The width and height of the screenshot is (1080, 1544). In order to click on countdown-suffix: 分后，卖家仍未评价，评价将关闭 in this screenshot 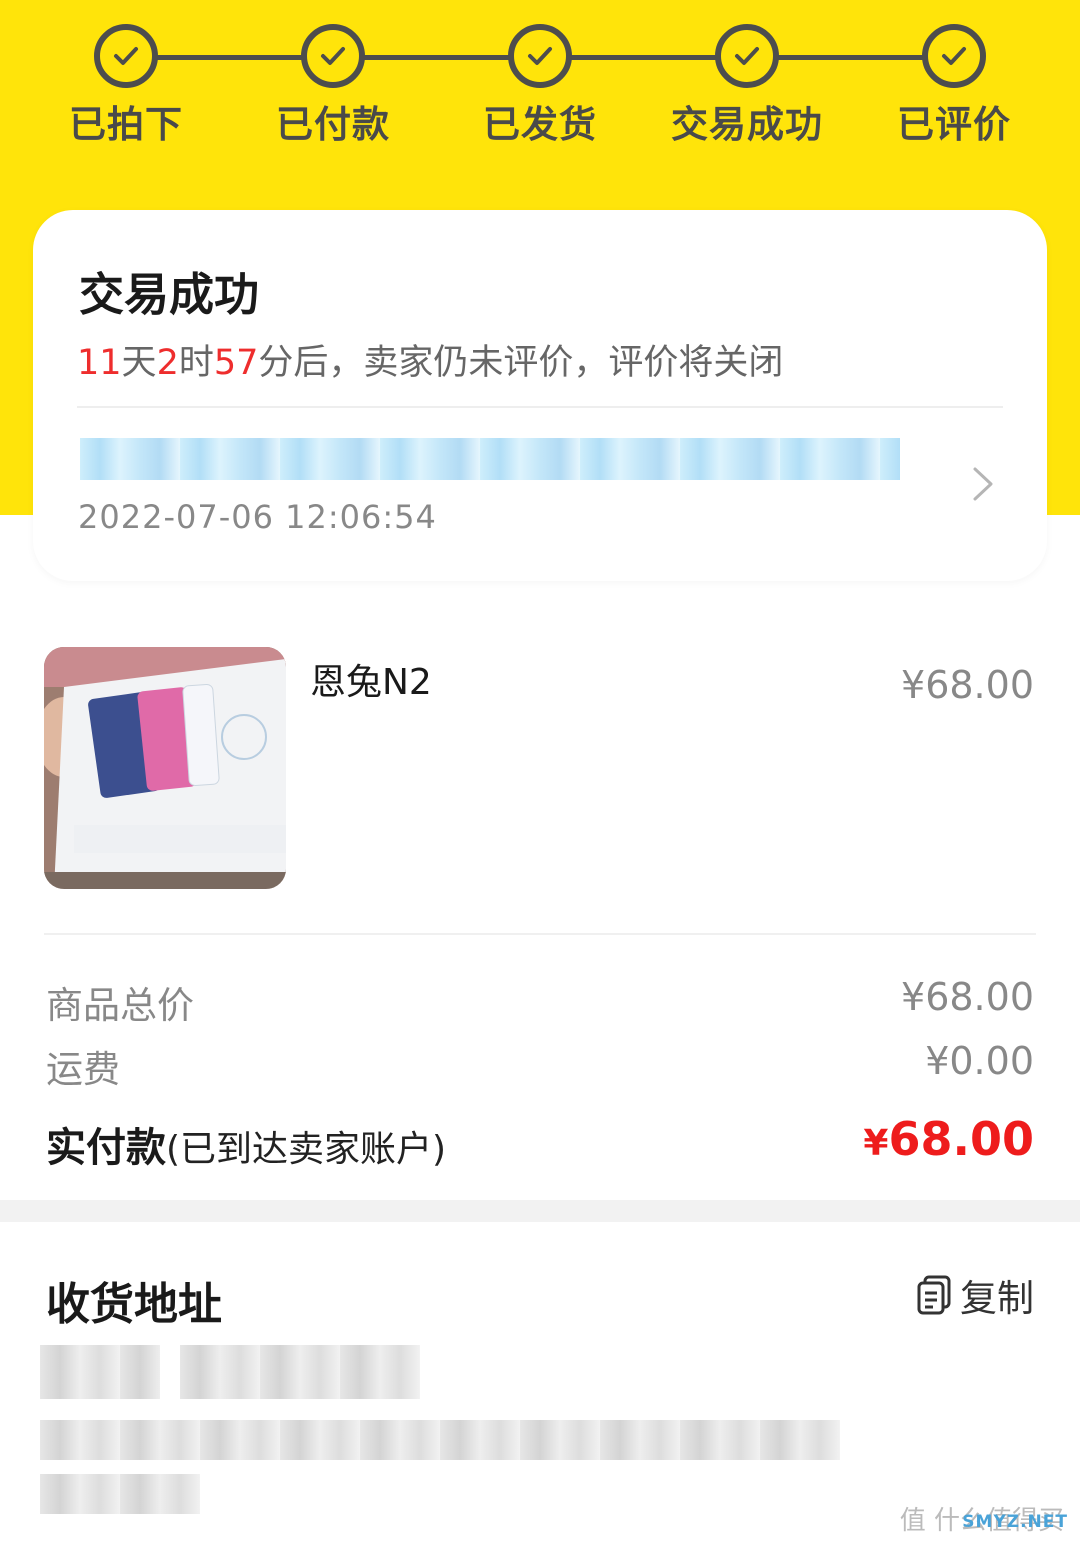, I will do `click(521, 363)`.